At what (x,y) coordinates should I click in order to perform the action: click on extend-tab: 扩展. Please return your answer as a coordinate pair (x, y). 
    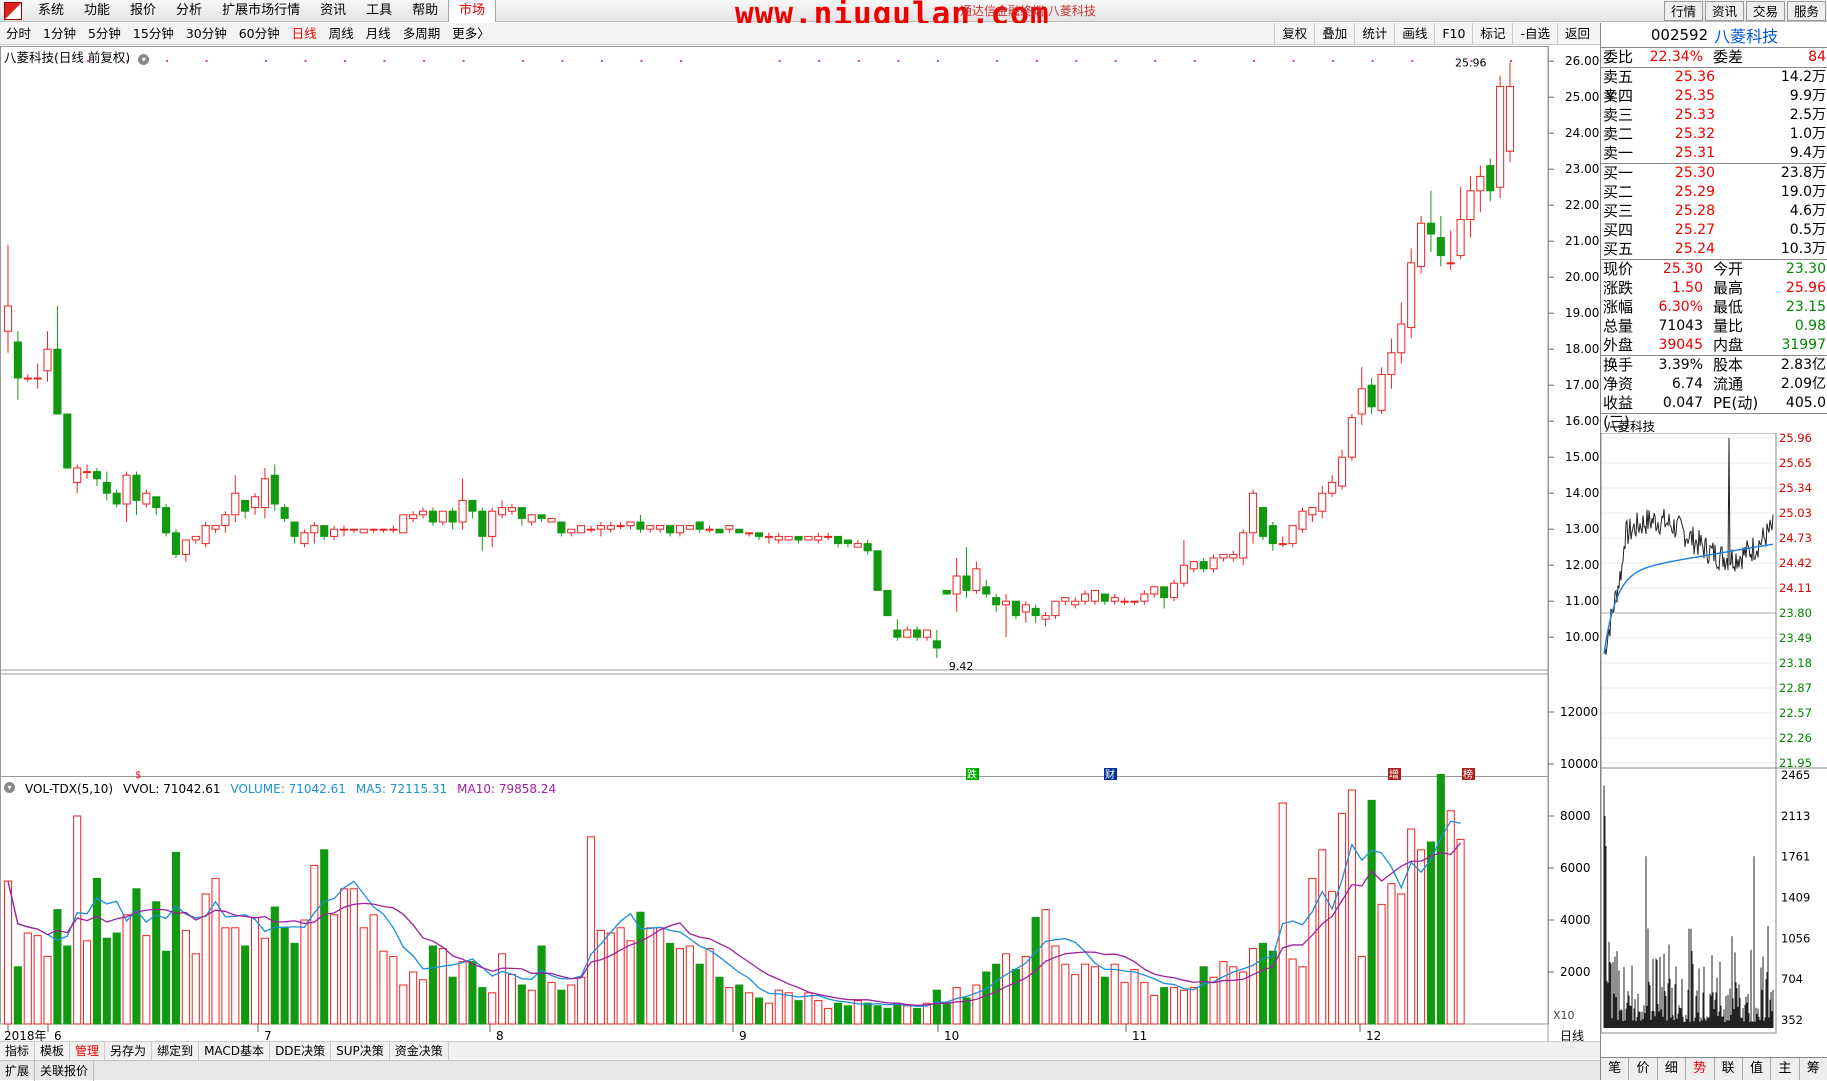
    Looking at the image, I should click on (18, 1070).